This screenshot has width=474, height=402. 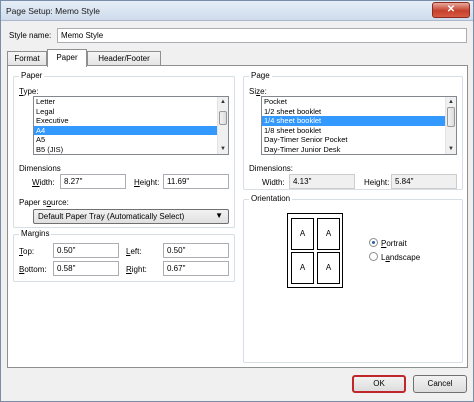 I want to click on list-item: Letter, so click(x=131, y=102).